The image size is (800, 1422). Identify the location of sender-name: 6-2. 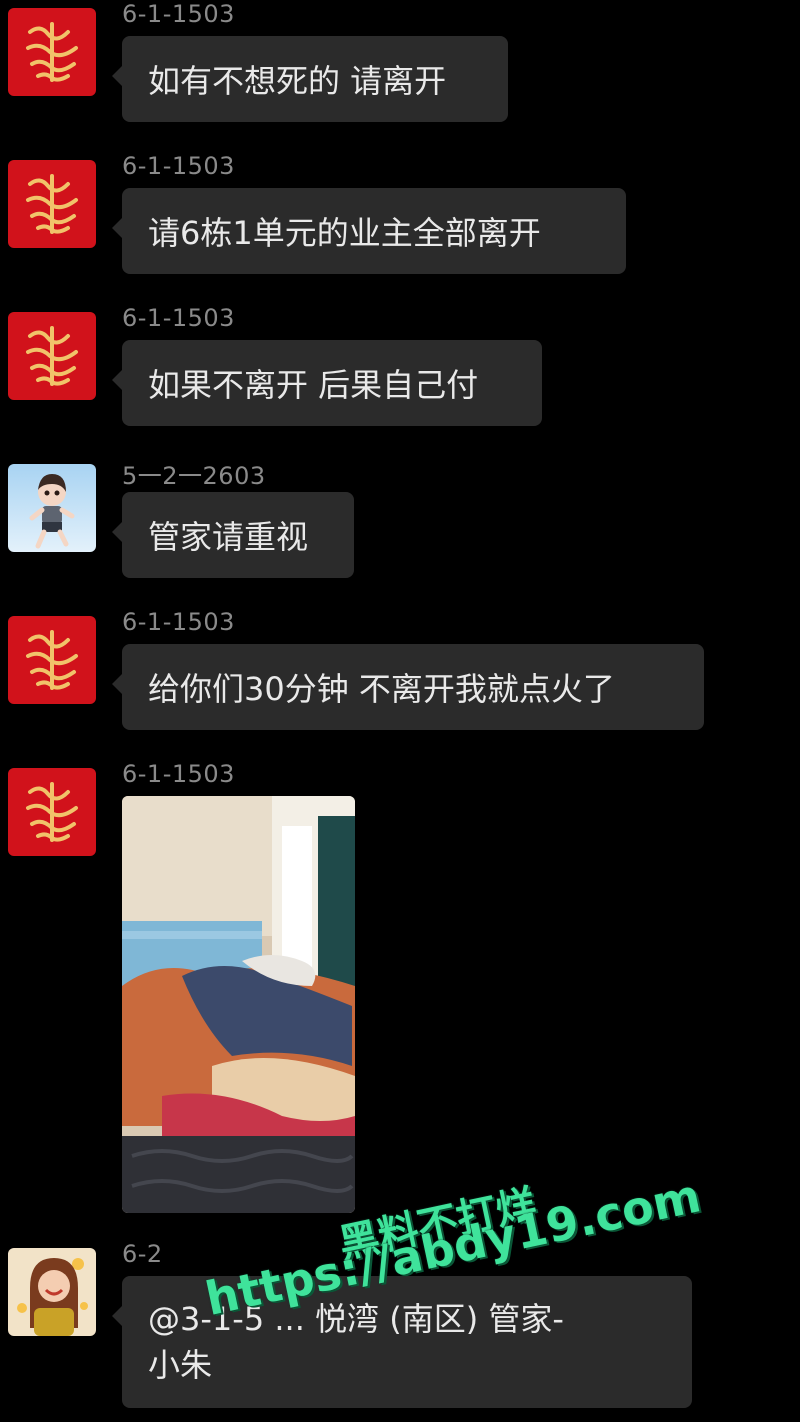
(142, 1254).